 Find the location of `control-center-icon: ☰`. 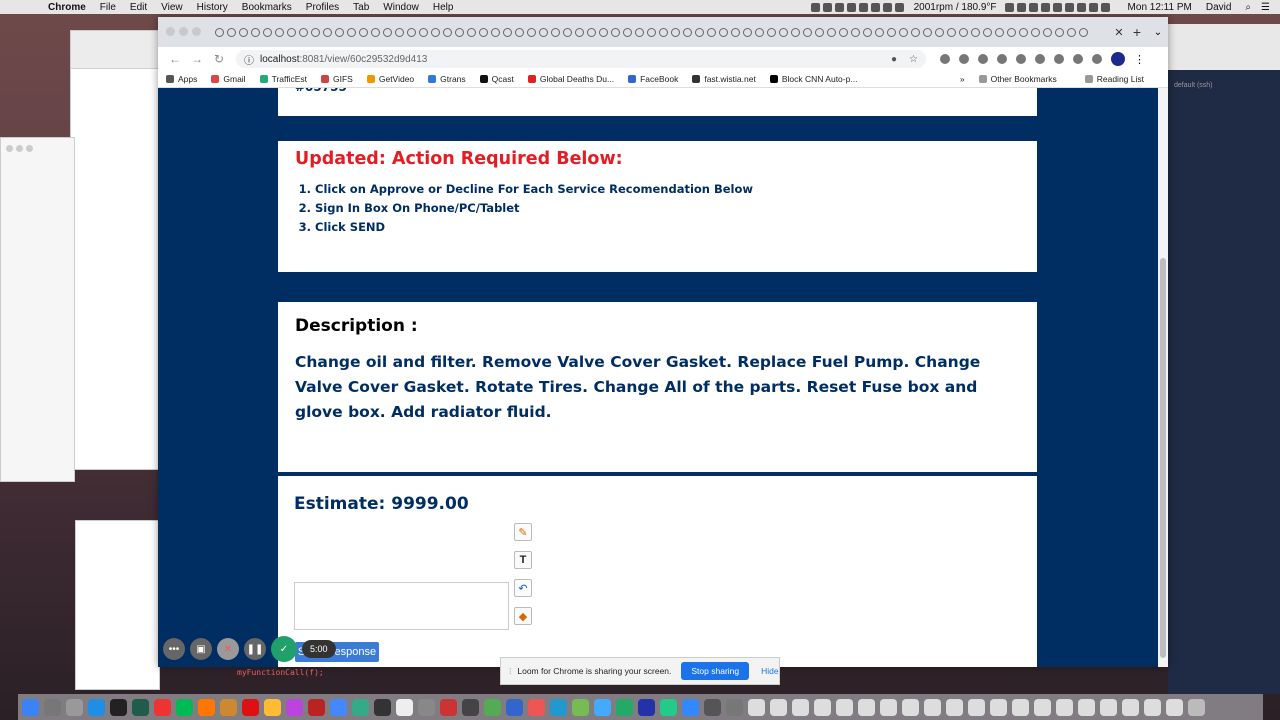

control-center-icon: ☰ is located at coordinates (1265, 7).